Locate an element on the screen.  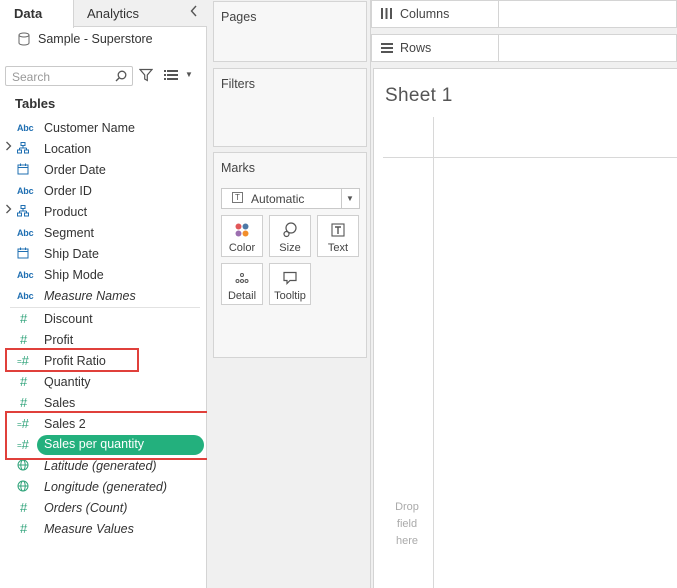
data-source-name: Sample - Superstore is located at coordinates (95, 39).